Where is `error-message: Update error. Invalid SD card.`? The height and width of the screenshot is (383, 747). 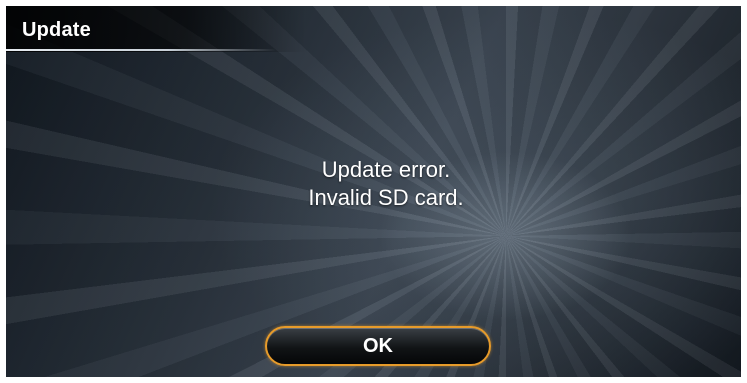
error-message: Update error. Invalid SD card. is located at coordinates (373, 184).